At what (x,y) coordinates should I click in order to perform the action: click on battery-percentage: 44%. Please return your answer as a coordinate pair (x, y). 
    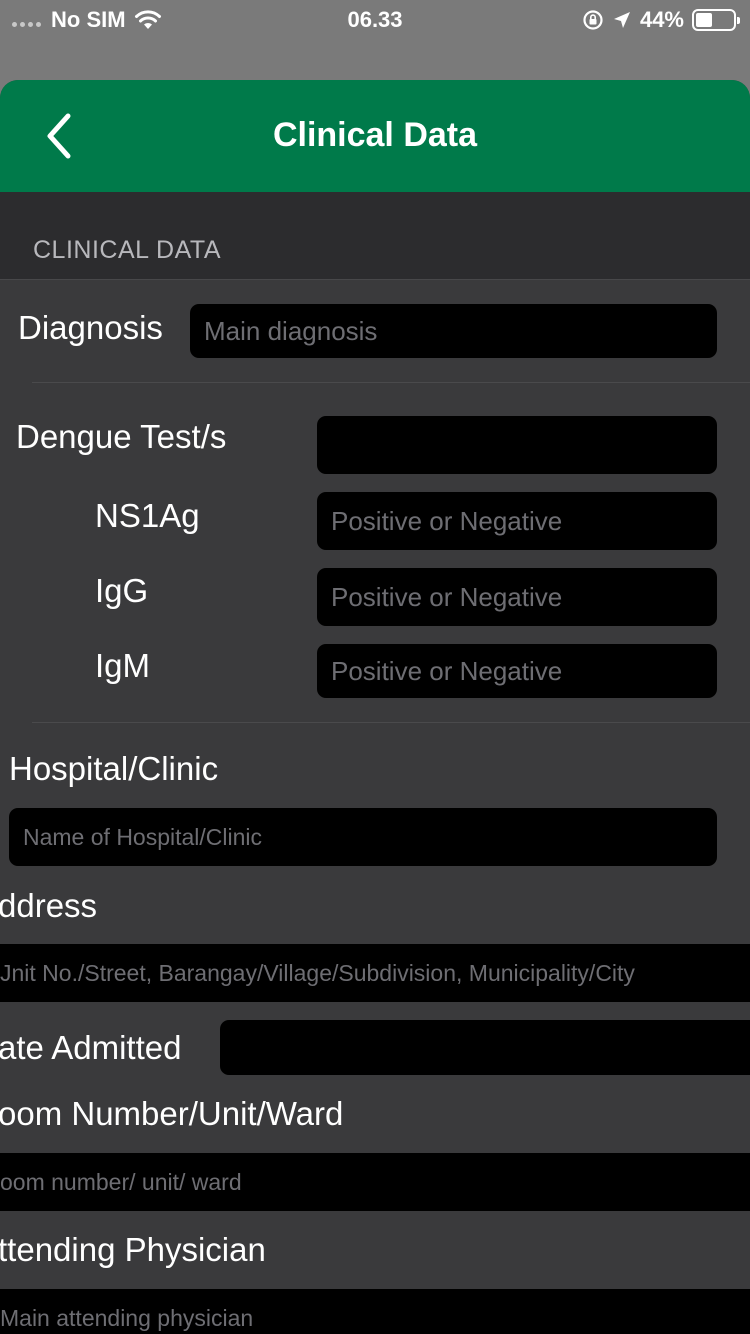
    Looking at the image, I should click on (661, 19).